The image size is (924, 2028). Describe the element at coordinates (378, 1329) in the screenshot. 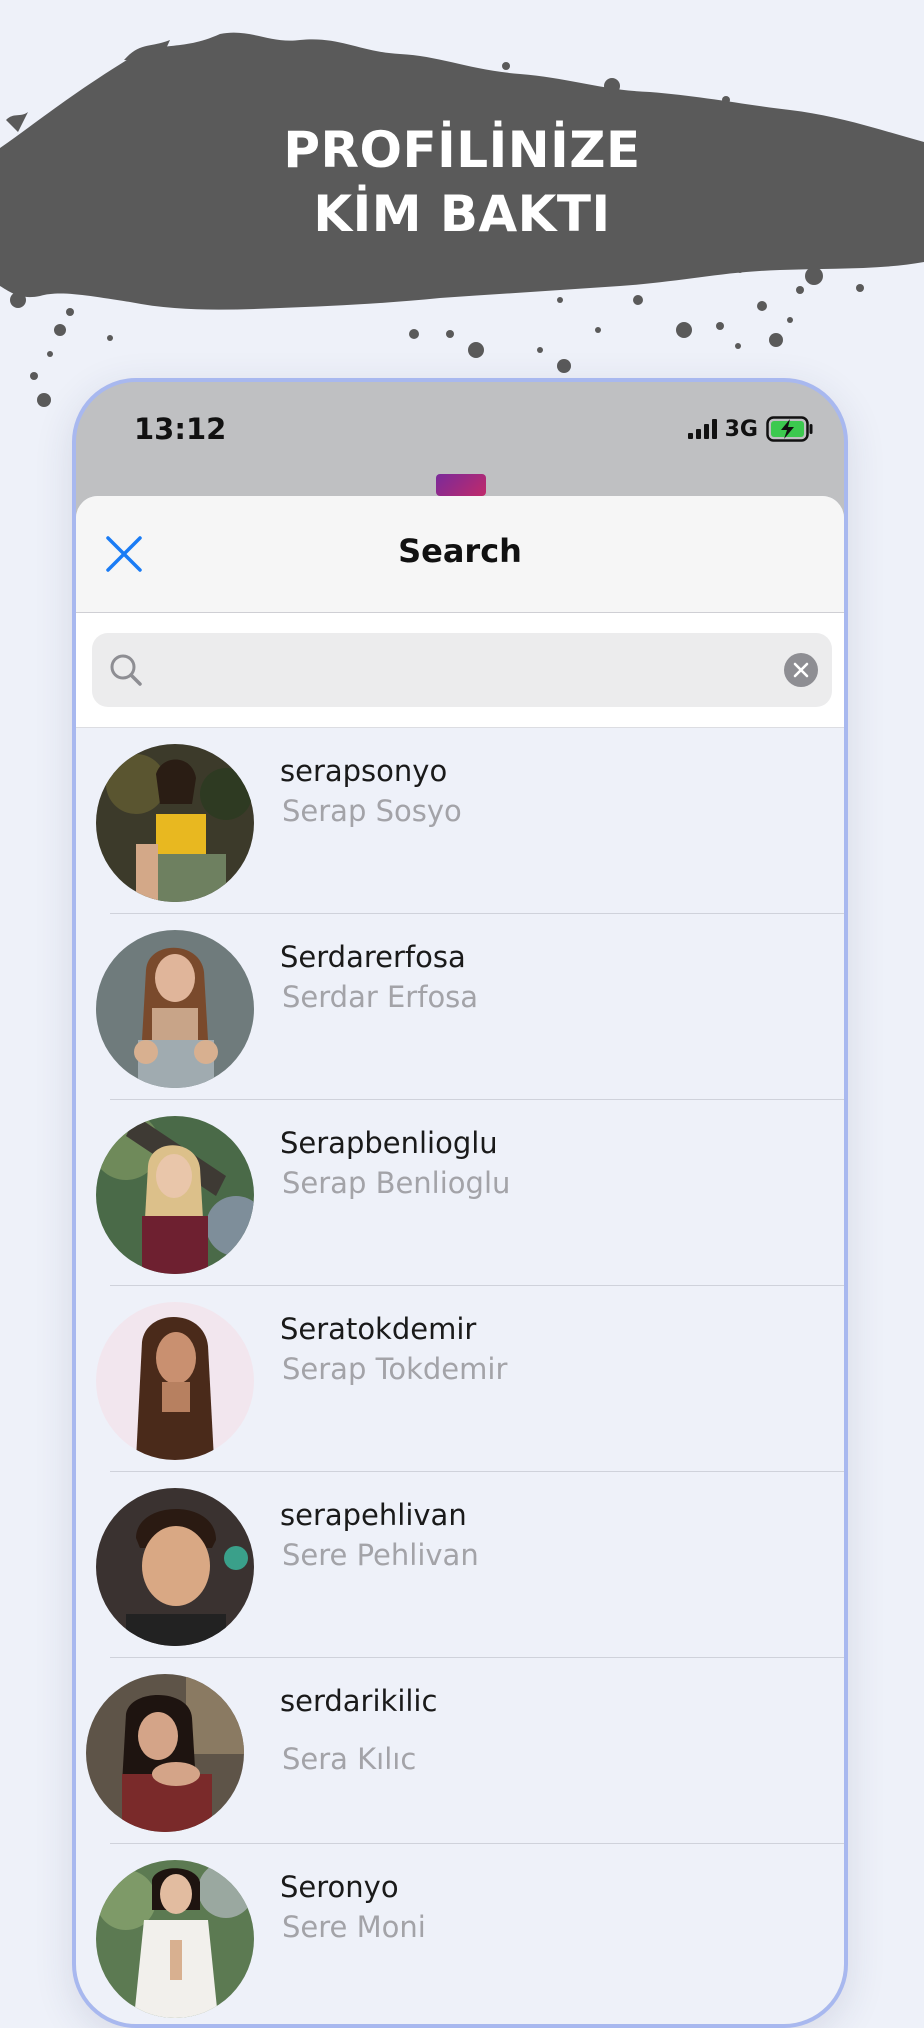

I see `result-username: Seratokdemir` at that location.